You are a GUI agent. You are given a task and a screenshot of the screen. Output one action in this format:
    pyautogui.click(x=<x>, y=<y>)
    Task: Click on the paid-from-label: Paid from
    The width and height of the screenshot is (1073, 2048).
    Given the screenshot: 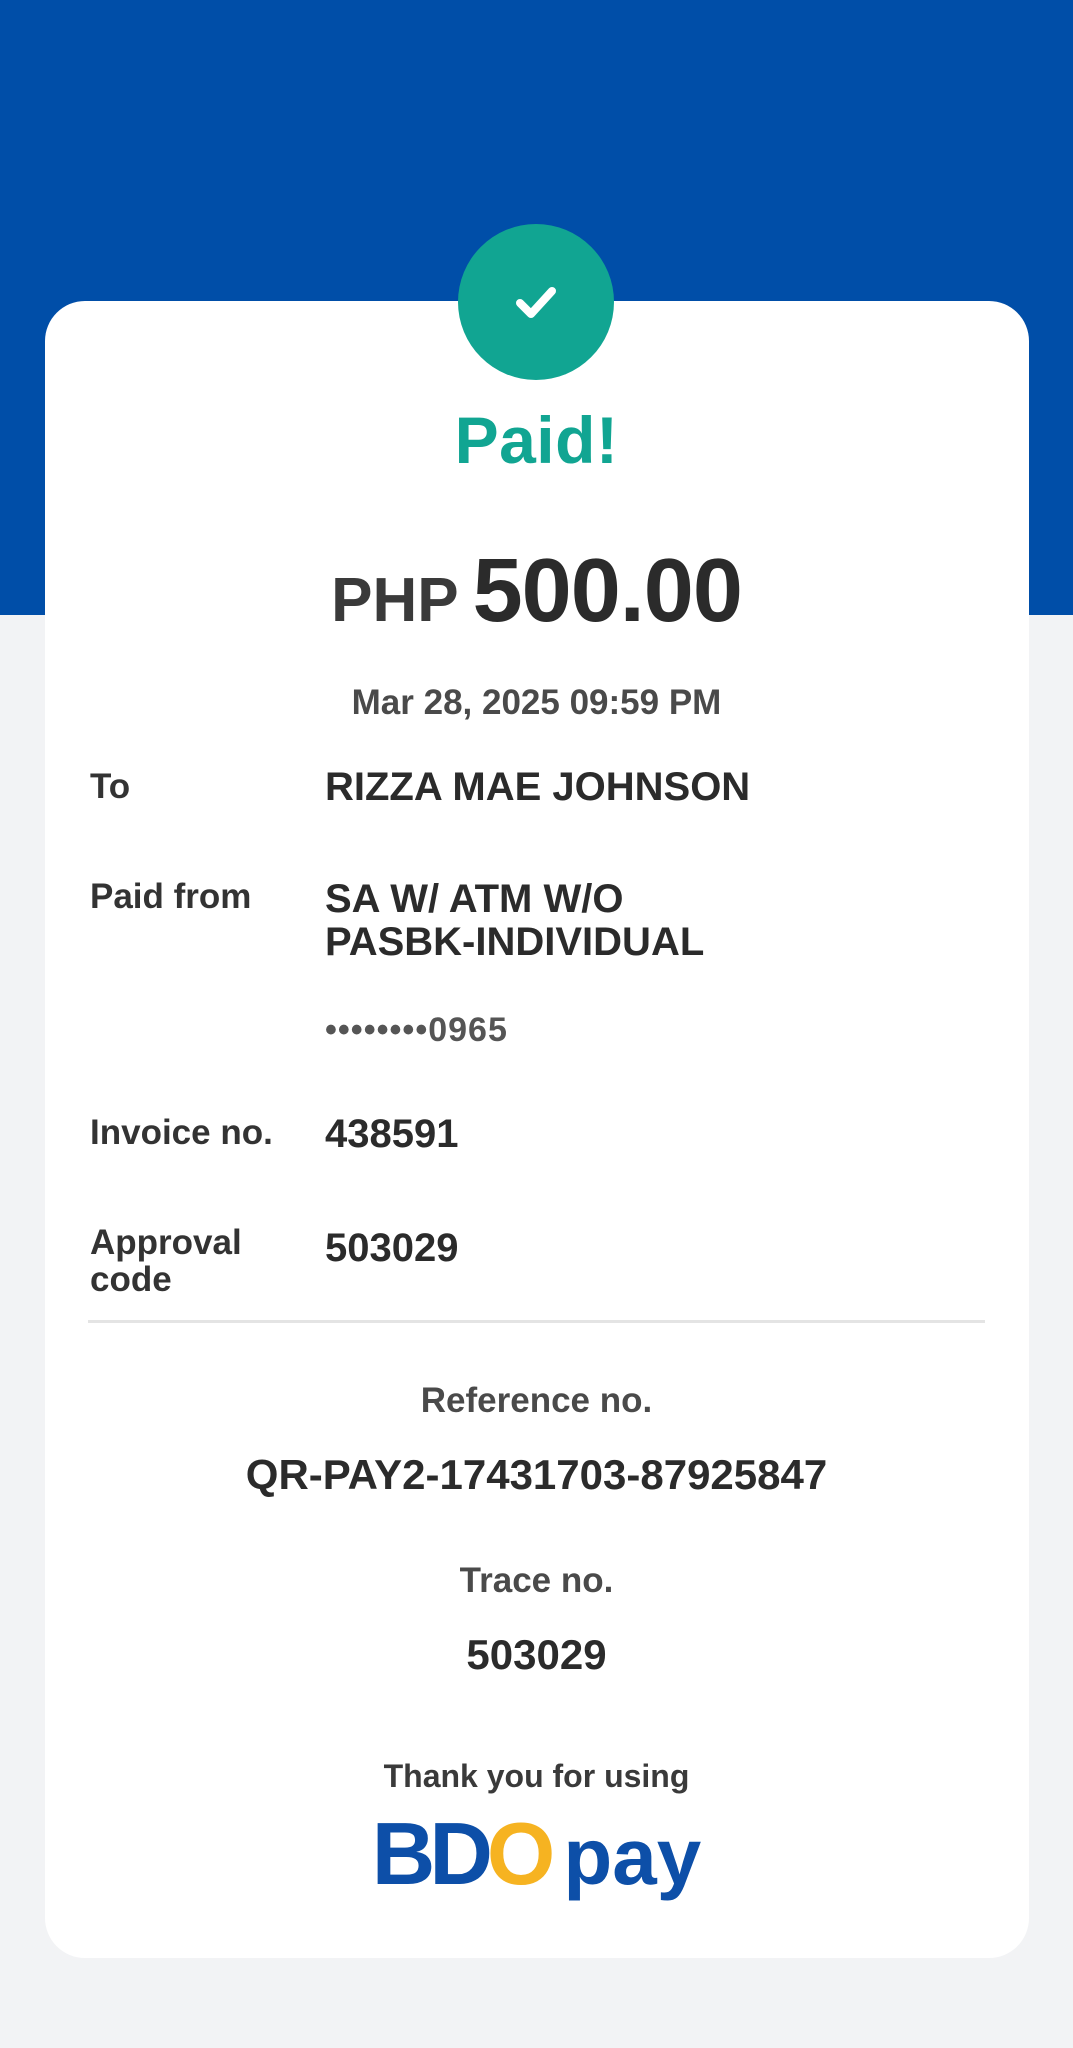 What is the action you would take?
    pyautogui.click(x=171, y=896)
    